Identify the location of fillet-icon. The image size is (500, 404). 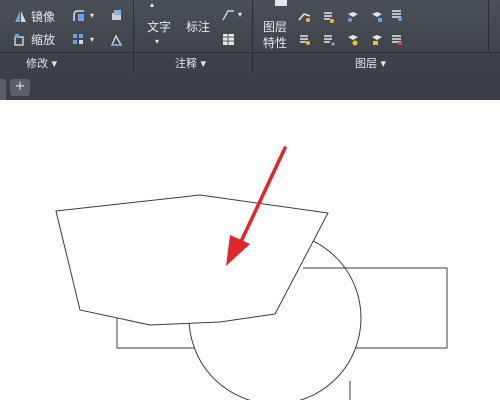
(78, 15).